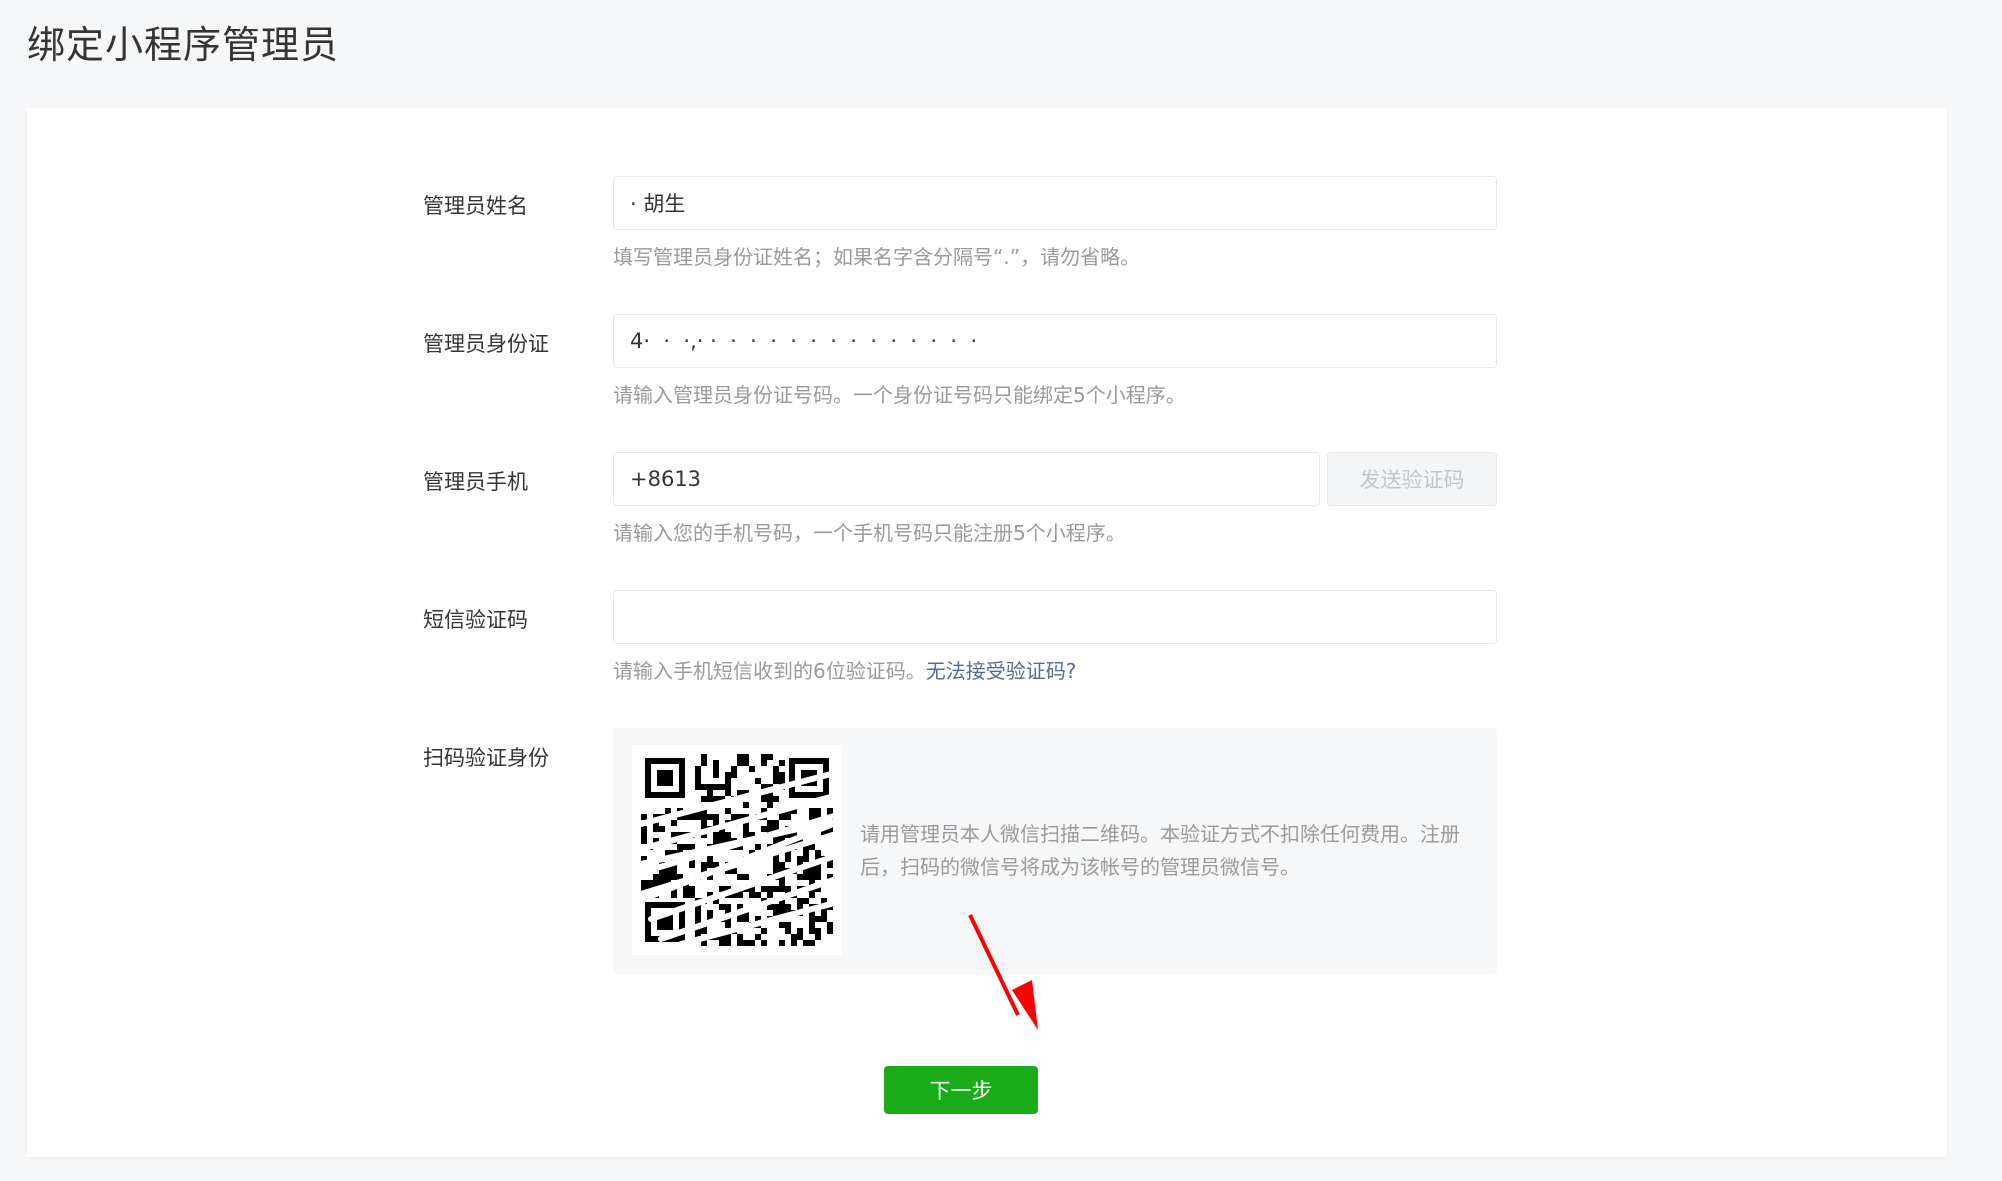  I want to click on admin-phone-label: 管理员手机, so click(475, 482).